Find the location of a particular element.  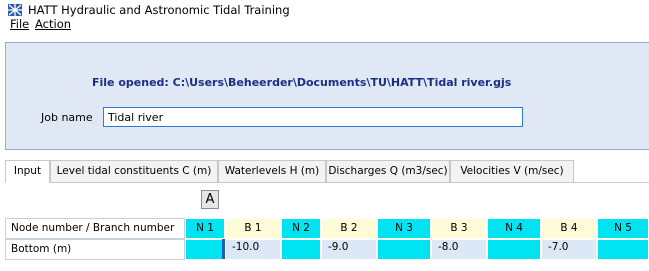

tab-waterlevels: Waterlevels H (m) is located at coordinates (272, 171).